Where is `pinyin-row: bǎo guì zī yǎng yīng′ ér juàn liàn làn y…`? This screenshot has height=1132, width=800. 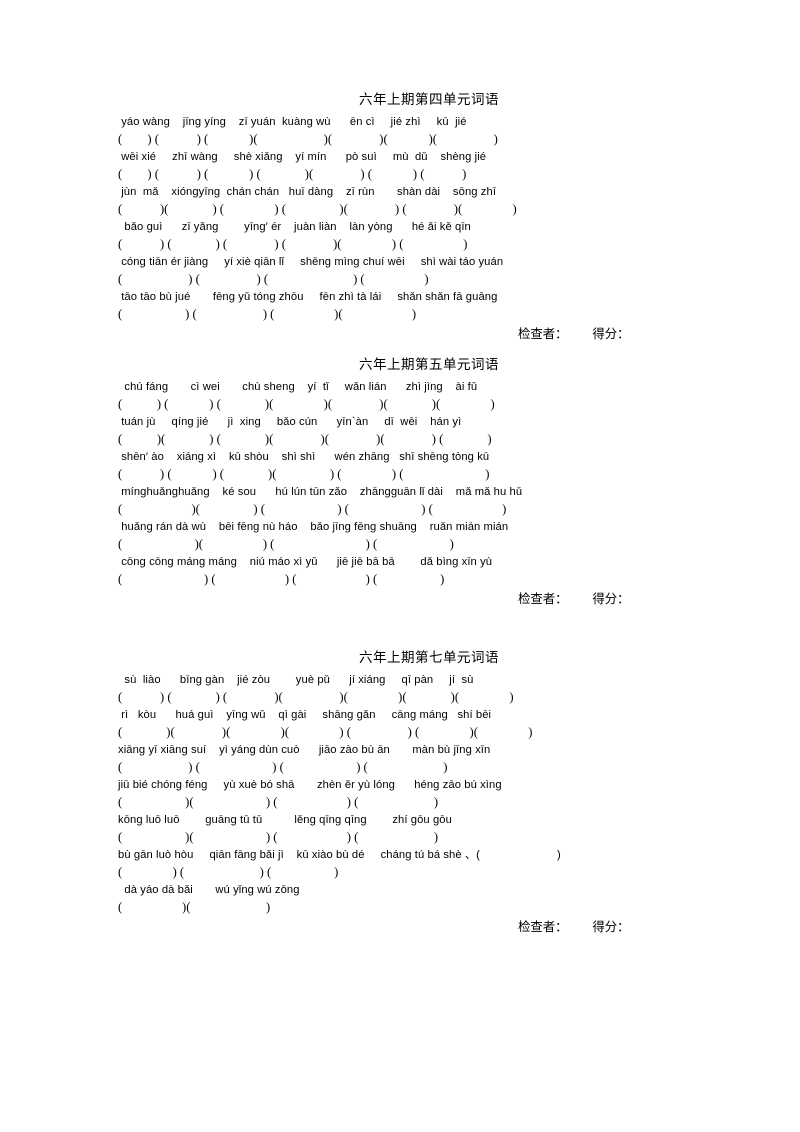
pinyin-row: bǎo guì zī yǎng yīng′ ér juàn liàn làn y… is located at coordinates (294, 227).